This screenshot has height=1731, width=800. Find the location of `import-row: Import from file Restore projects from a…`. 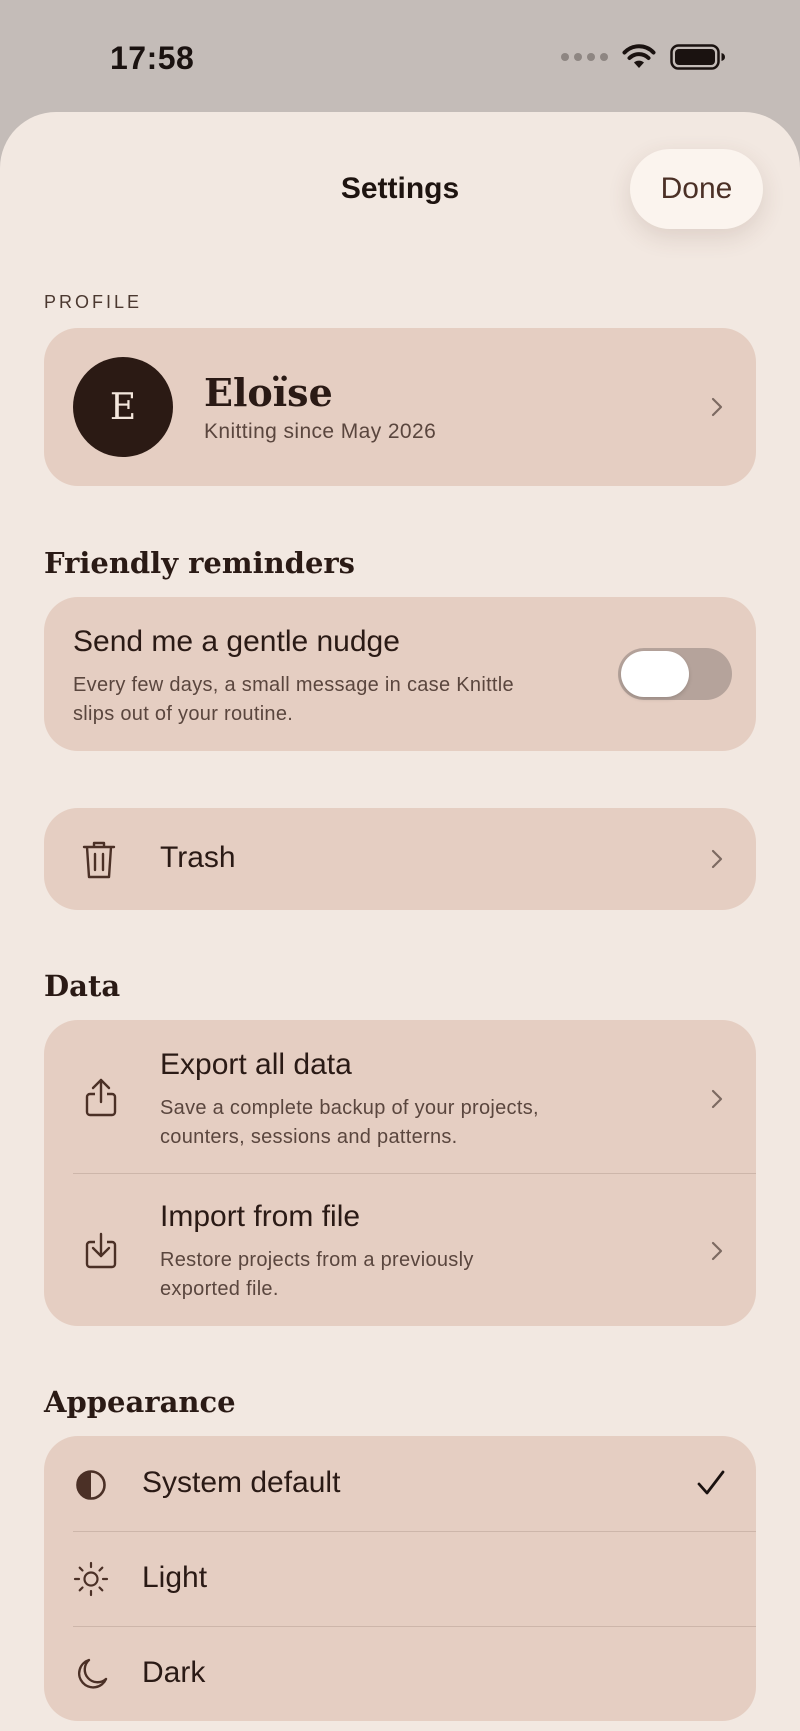

import-row: Import from file Restore projects from a… is located at coordinates (400, 1250).